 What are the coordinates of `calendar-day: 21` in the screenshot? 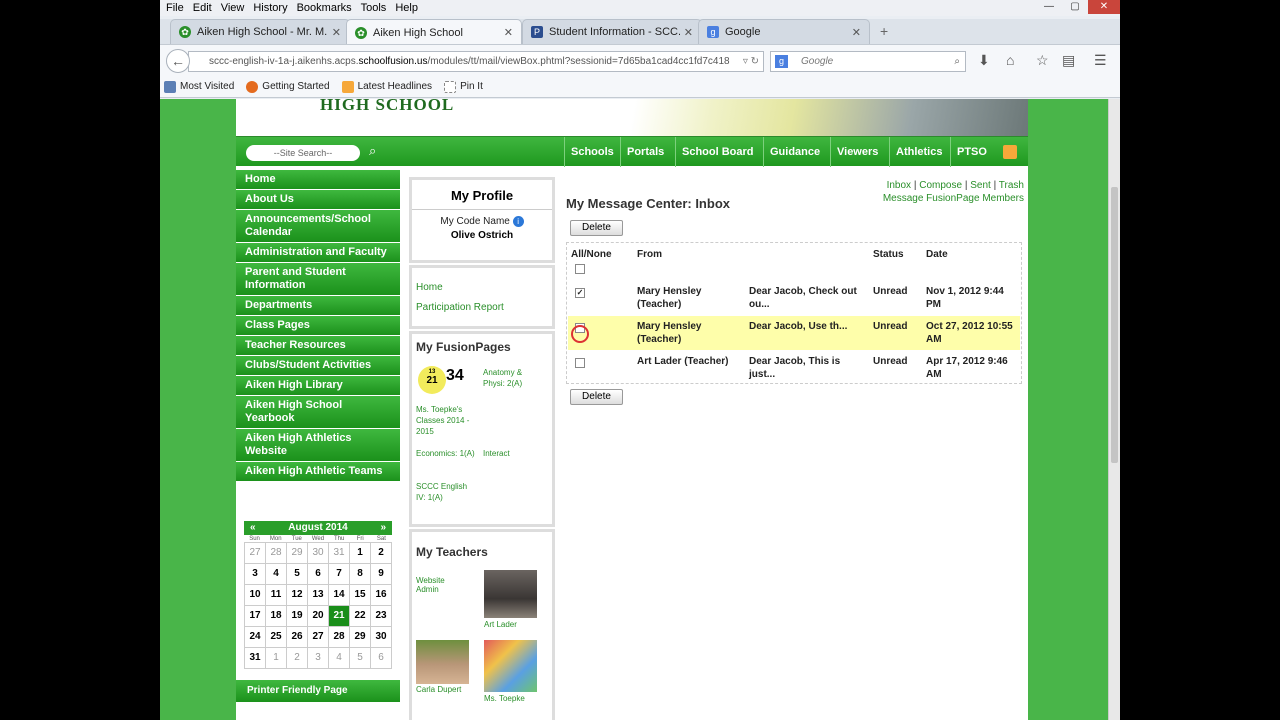 It's located at (339, 616).